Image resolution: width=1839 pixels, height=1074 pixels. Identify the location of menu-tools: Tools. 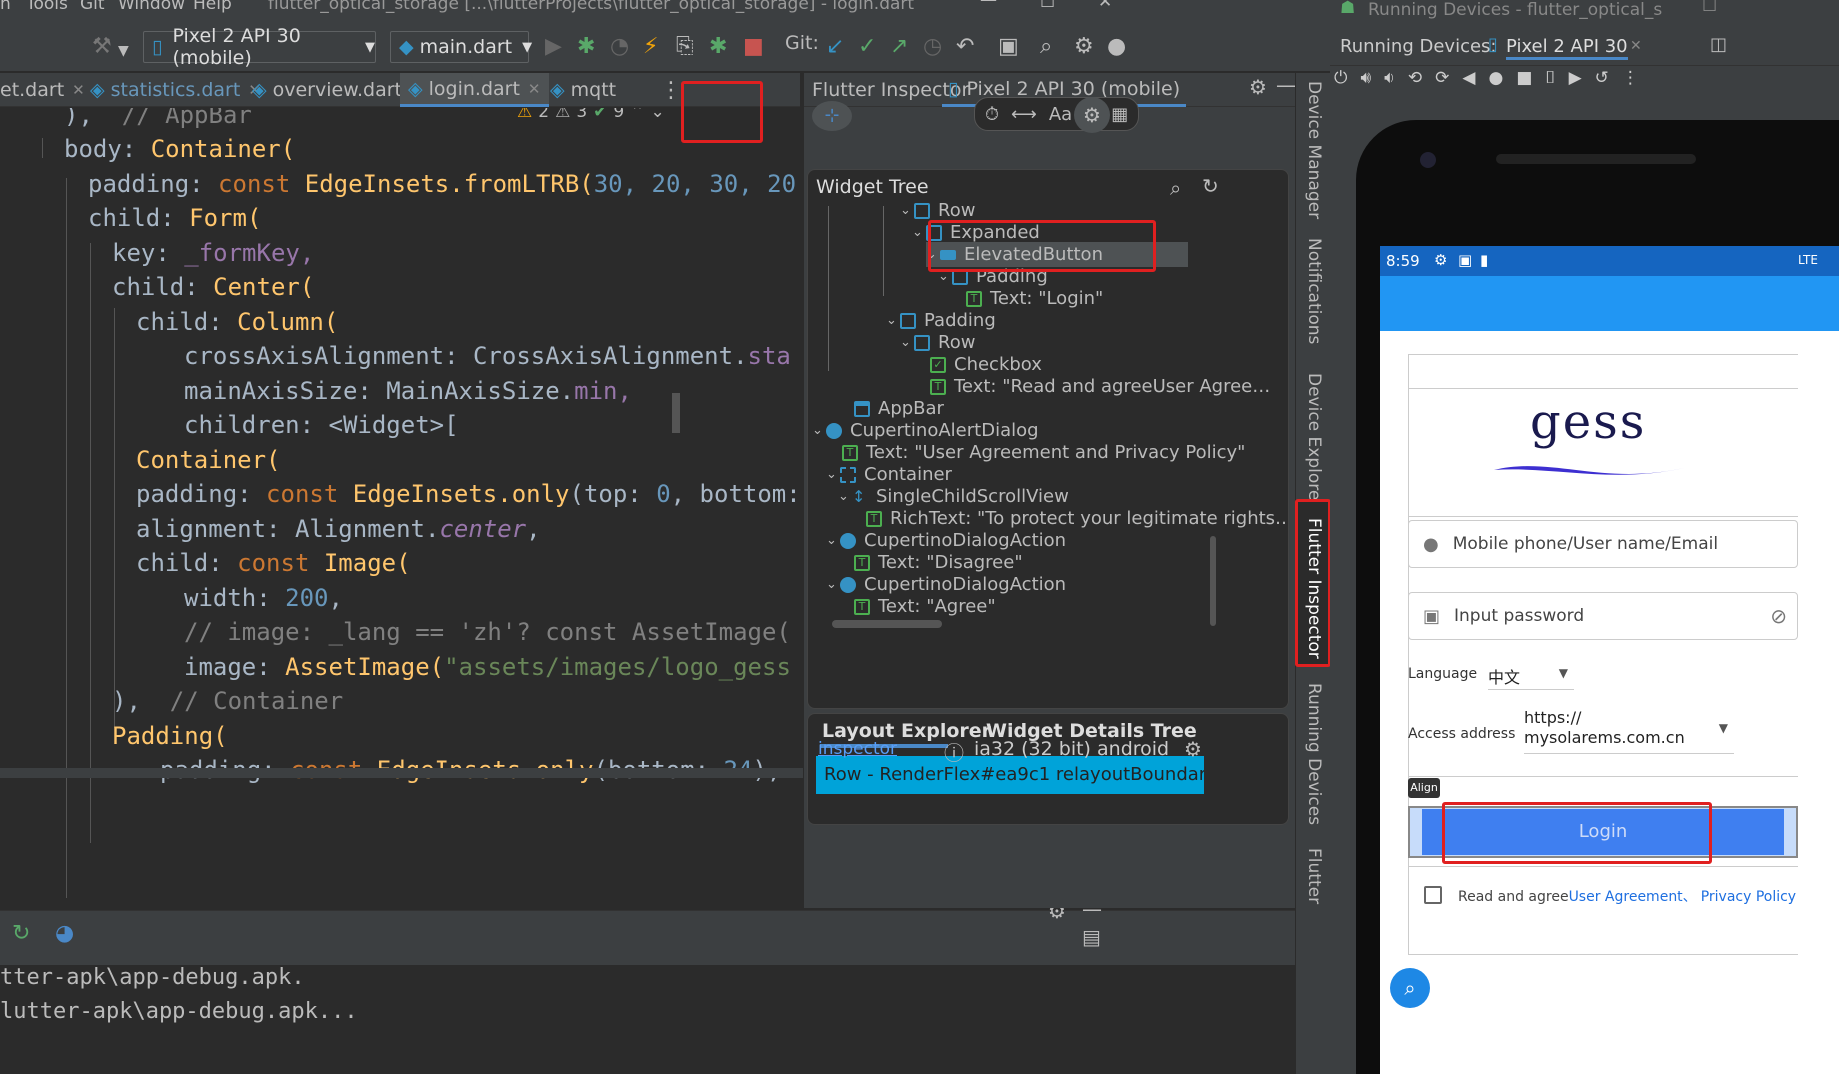
(47, 7).